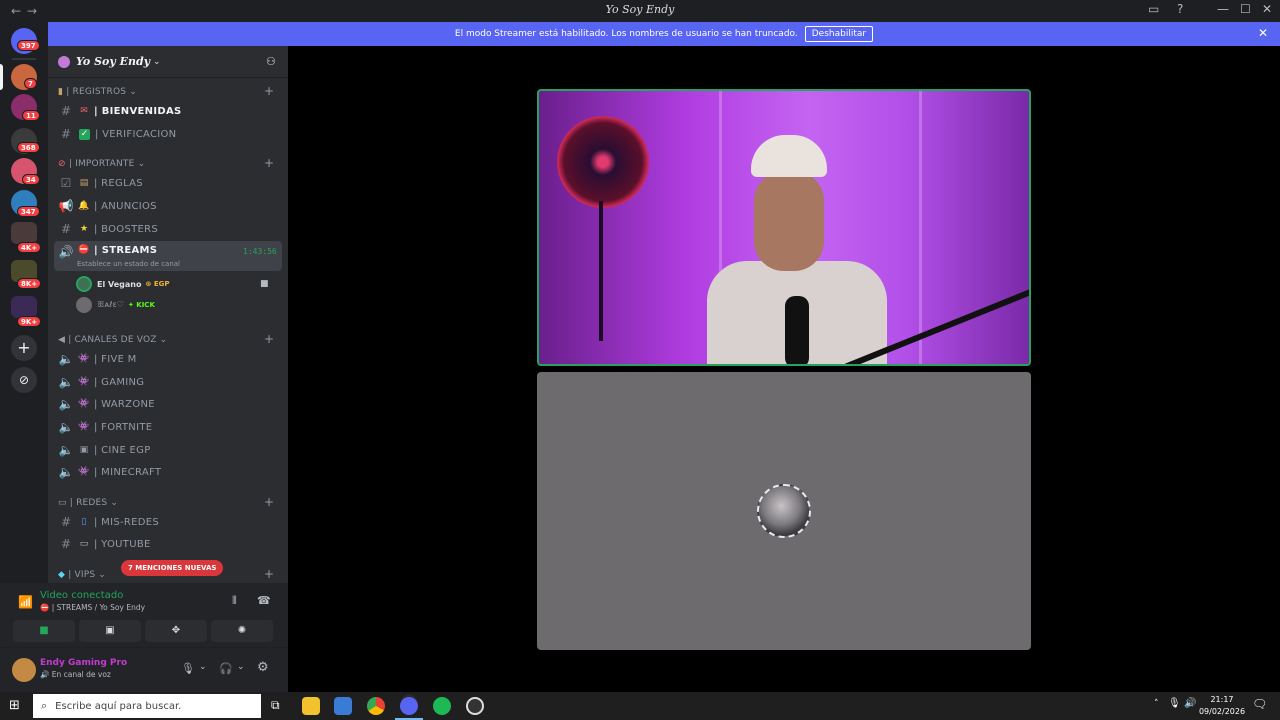  What do you see at coordinates (115, 305) in the screenshot?
I see `voice-user: ꕥᴀℓε♡ ✦ KICK` at bounding box center [115, 305].